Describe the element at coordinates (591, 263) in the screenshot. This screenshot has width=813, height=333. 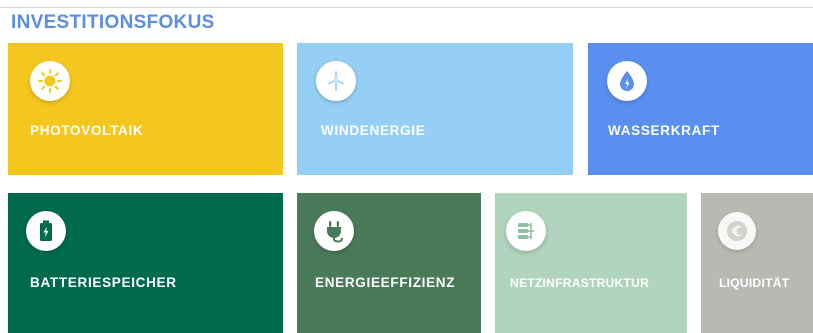
I see `tile-netzinfrastruktur: NETZINFRASTRUKTUR` at that location.